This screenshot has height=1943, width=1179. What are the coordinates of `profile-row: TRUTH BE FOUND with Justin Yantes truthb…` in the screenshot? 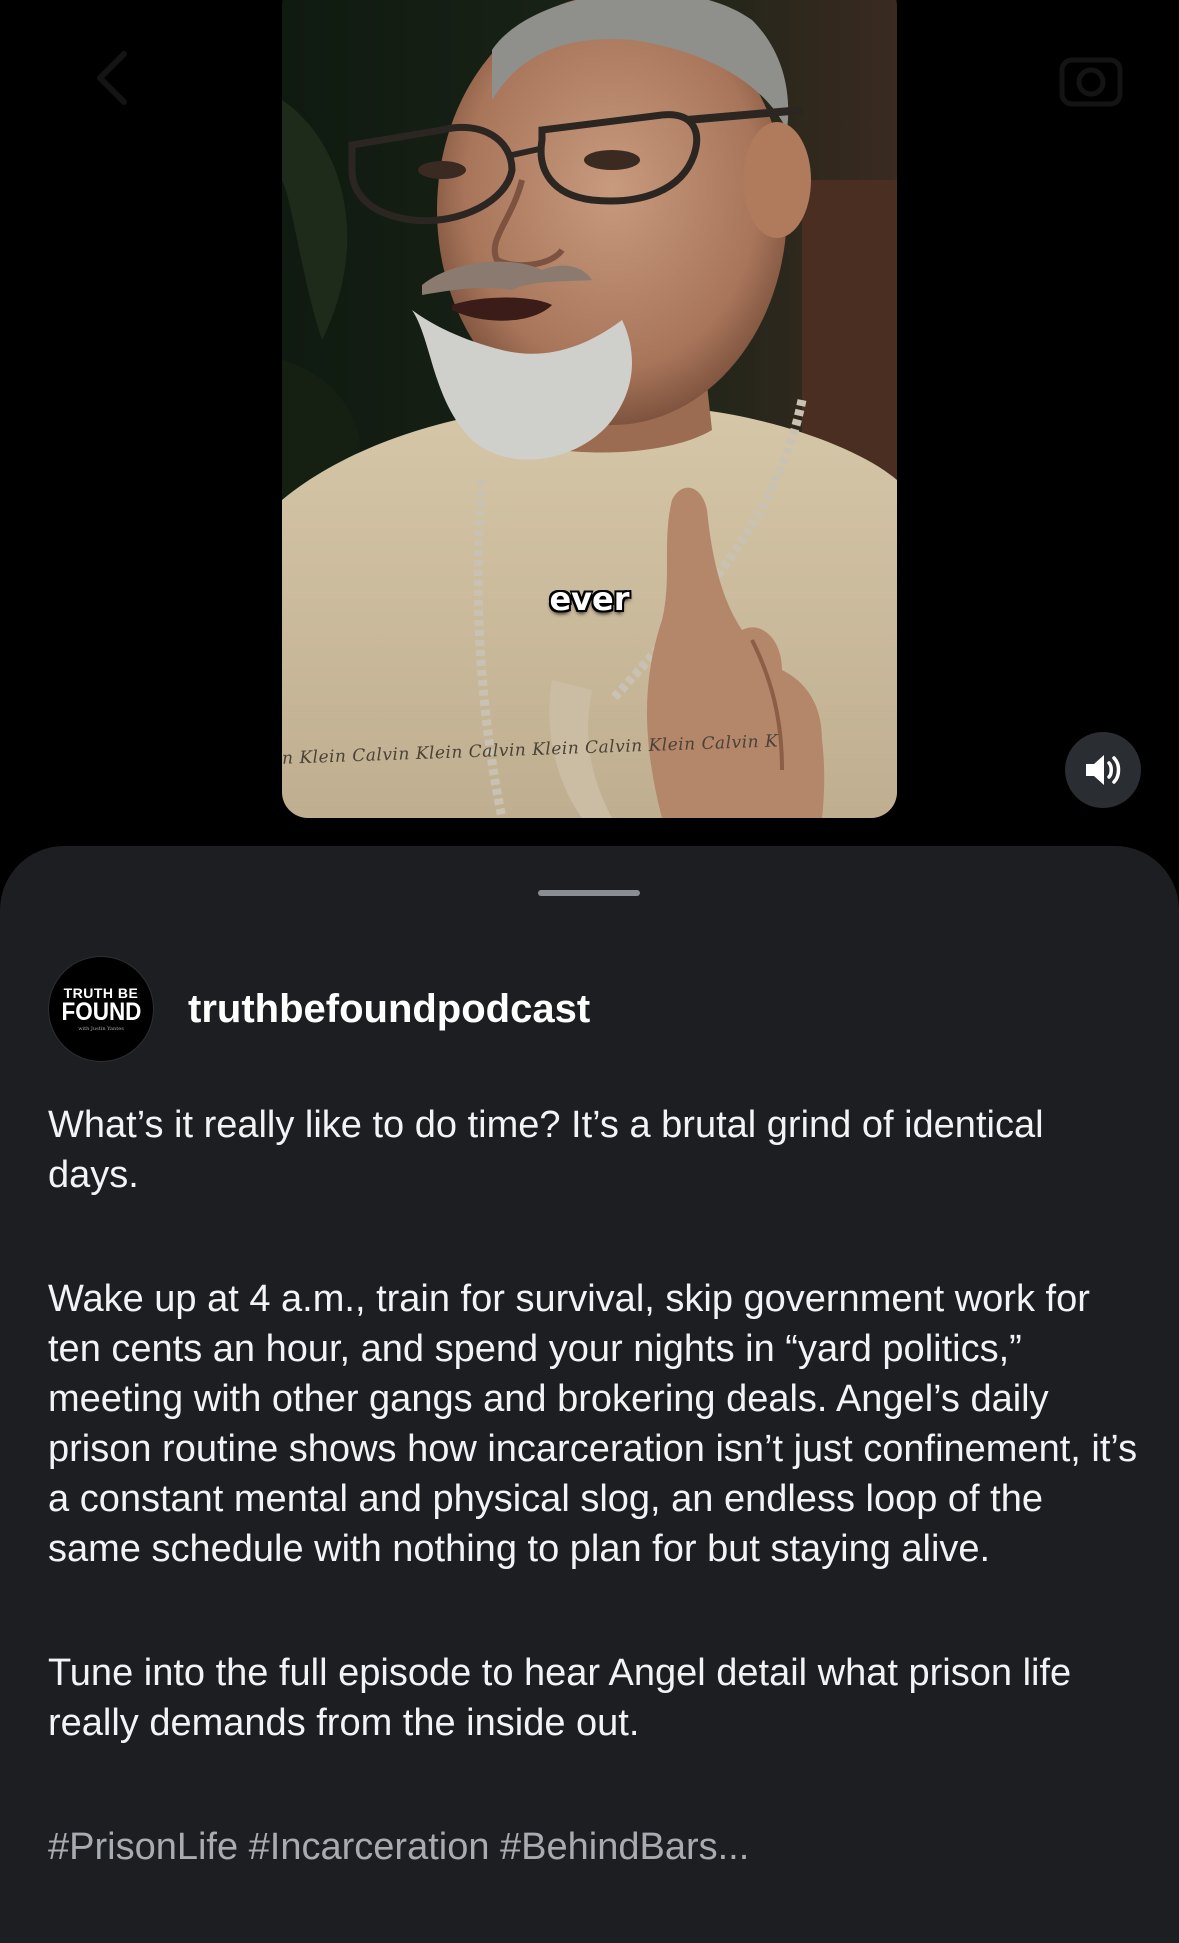 It's located at (319, 1009).